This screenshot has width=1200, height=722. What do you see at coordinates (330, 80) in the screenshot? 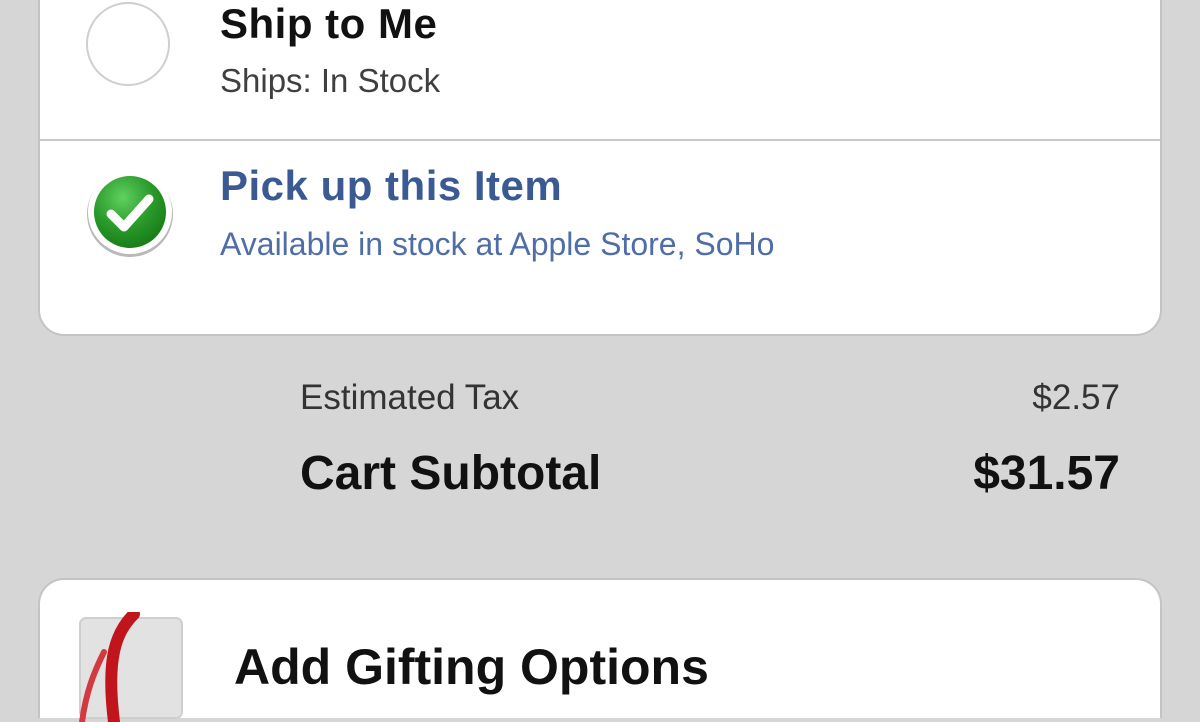
I see `ship-option-subtitle: Ships: In Stock` at bounding box center [330, 80].